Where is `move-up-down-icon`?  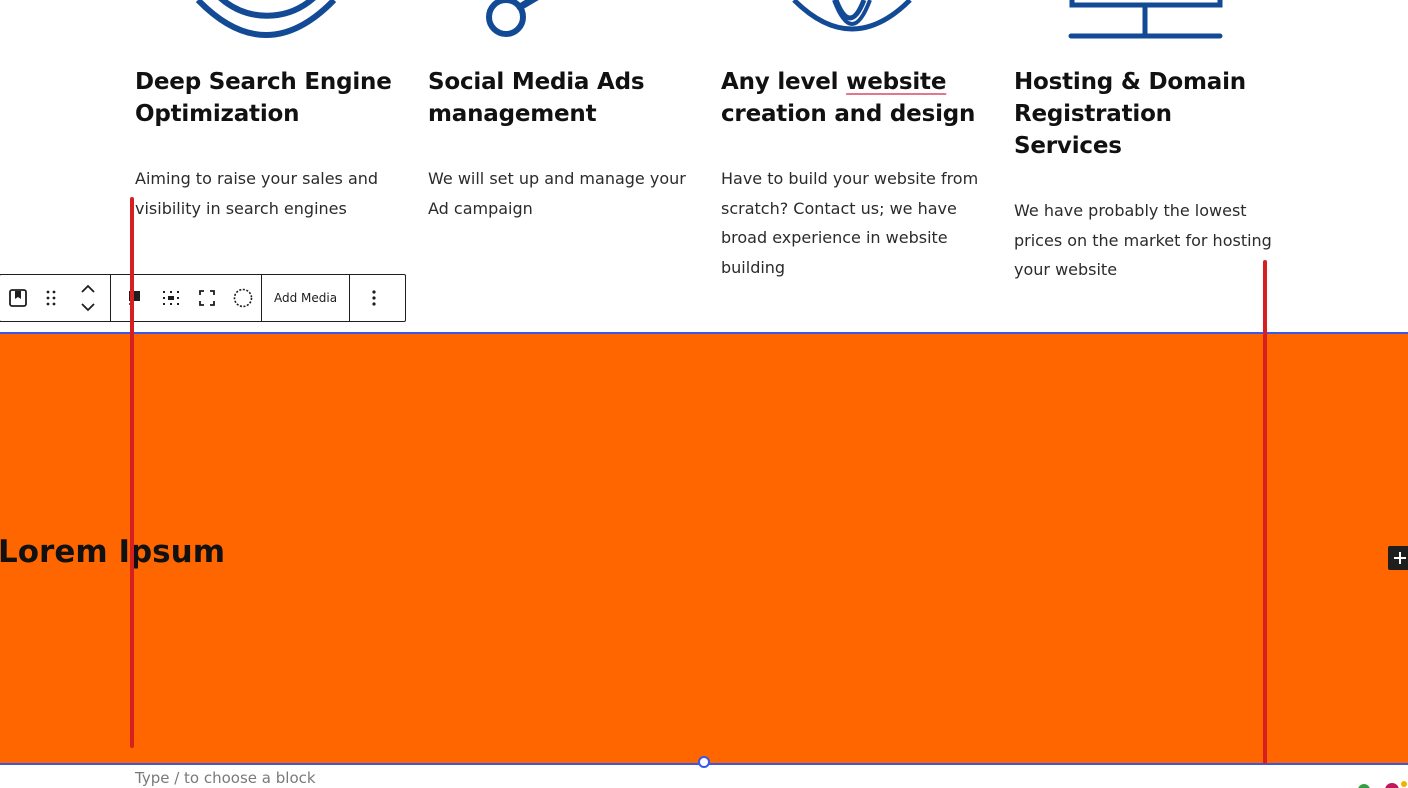
move-up-down-icon is located at coordinates (88, 298).